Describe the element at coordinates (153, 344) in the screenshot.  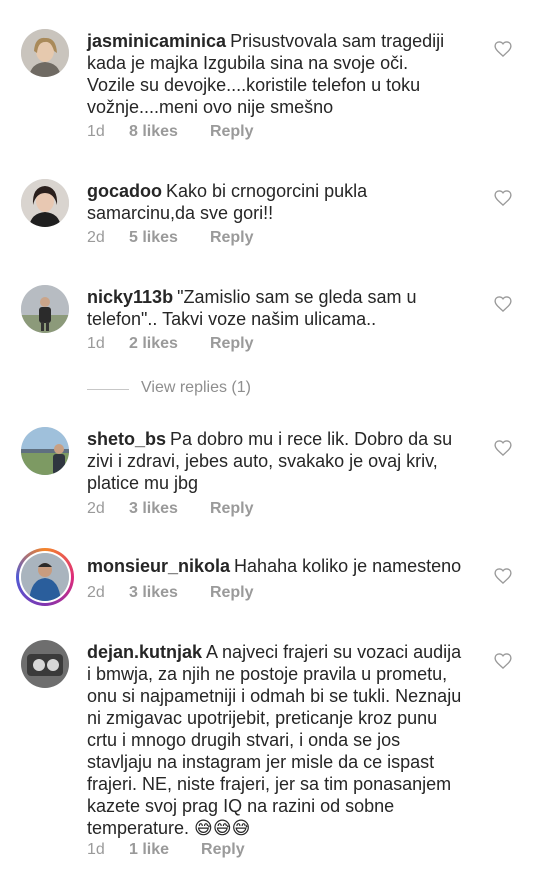
I see `comment-likes: 2 likes` at that location.